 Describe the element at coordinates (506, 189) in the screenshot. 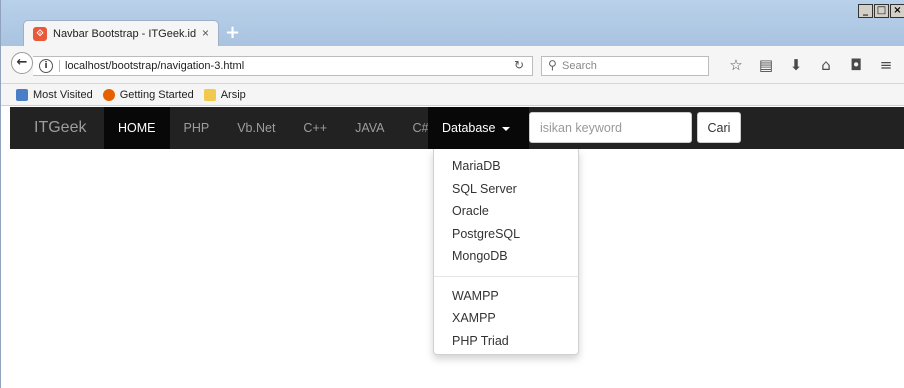

I see `dropdown-item-sql-server: SQL Server` at that location.